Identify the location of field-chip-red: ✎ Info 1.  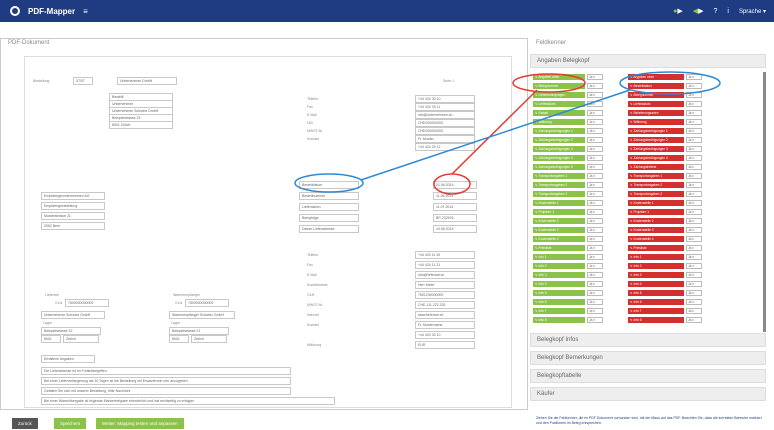
(656, 257).